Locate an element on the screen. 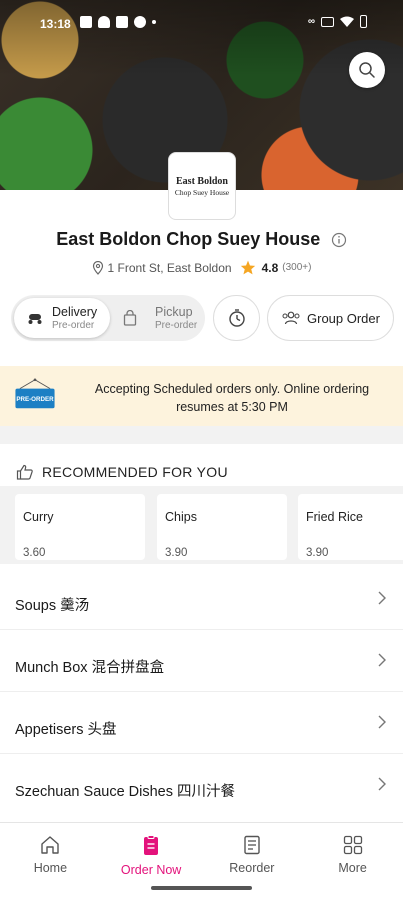 This screenshot has height=900, width=403. nav-order-now: Order Now is located at coordinates (151, 851).